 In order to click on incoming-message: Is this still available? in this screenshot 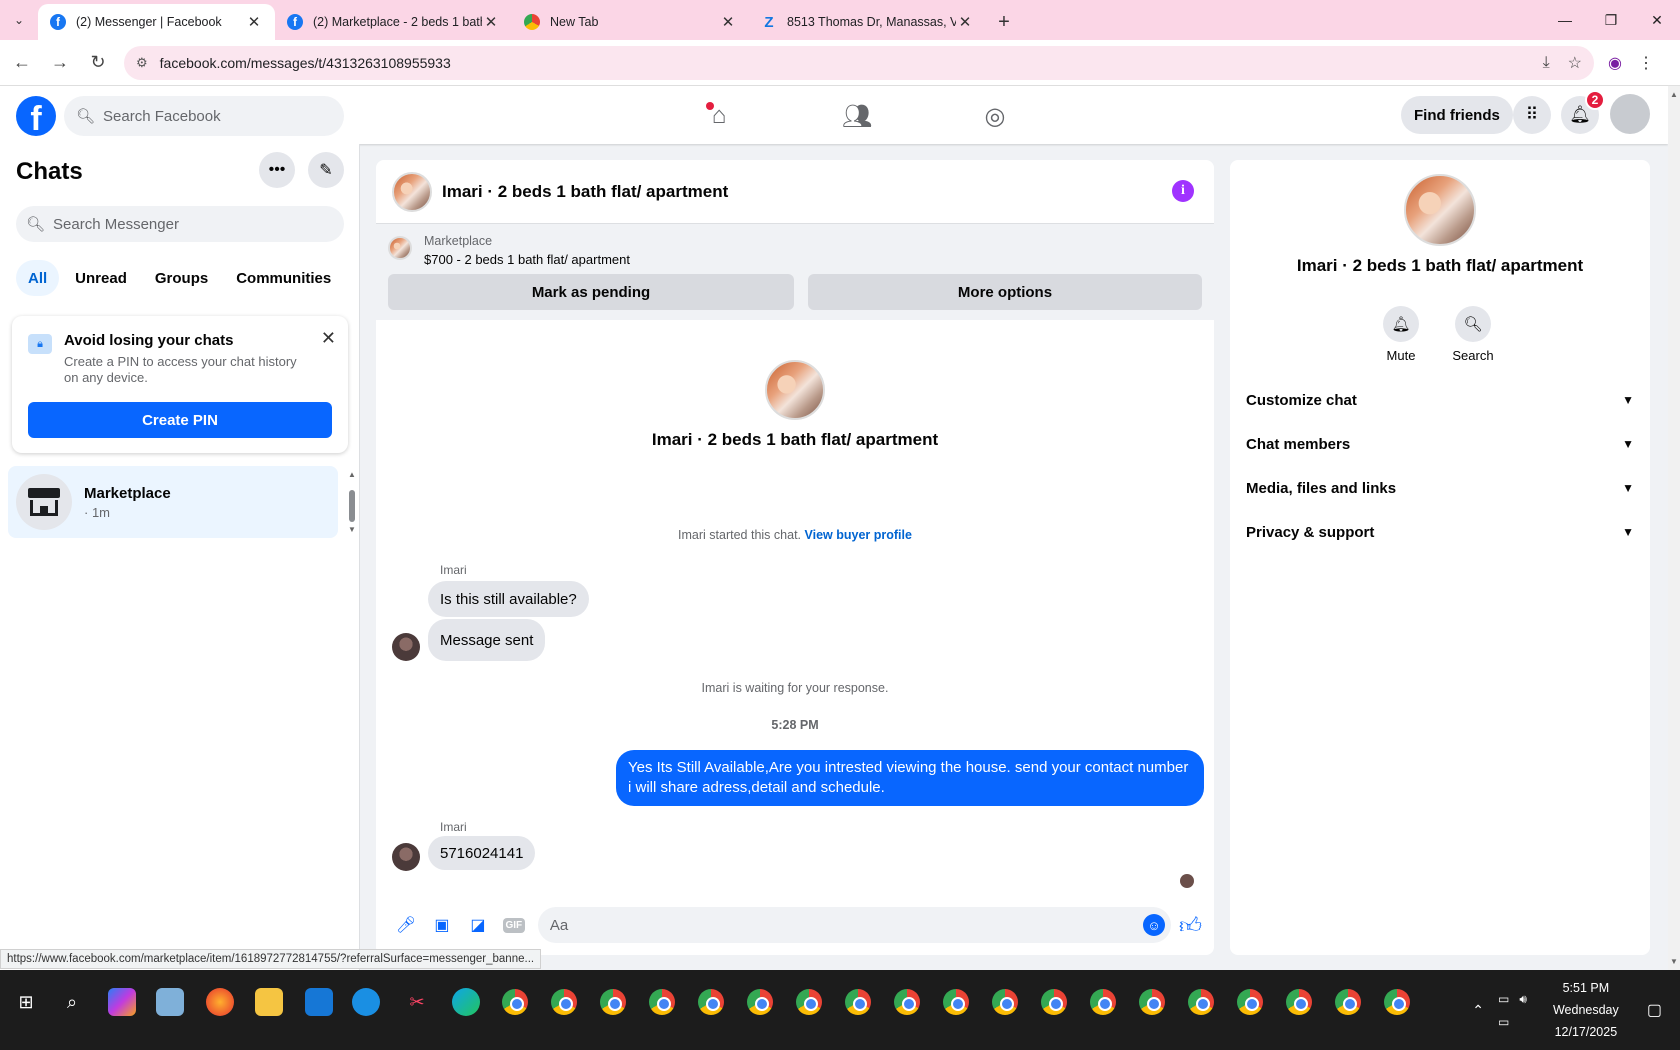, I will do `click(508, 599)`.